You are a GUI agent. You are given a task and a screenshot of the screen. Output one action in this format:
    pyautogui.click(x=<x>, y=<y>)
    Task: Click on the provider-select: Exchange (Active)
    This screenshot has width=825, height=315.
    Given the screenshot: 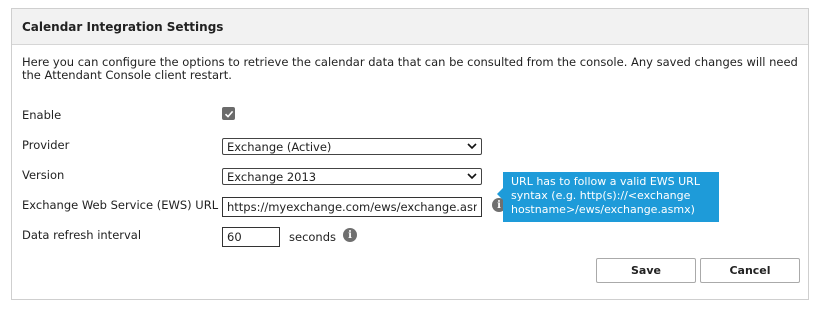 What is the action you would take?
    pyautogui.click(x=352, y=146)
    